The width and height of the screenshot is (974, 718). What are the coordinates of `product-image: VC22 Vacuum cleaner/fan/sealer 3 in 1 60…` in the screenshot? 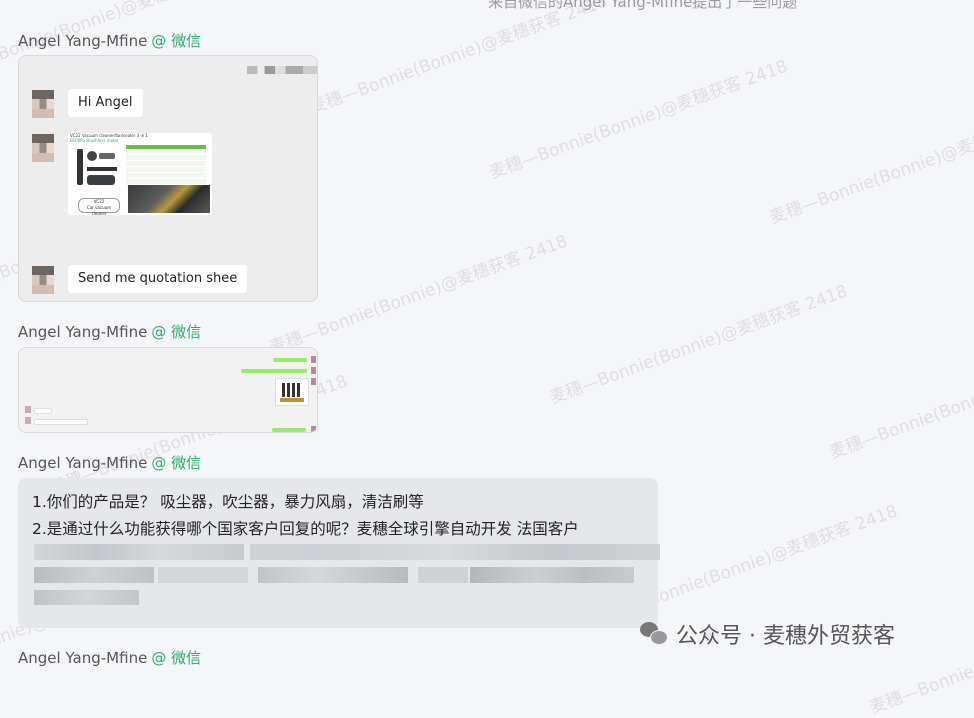 It's located at (140, 174).